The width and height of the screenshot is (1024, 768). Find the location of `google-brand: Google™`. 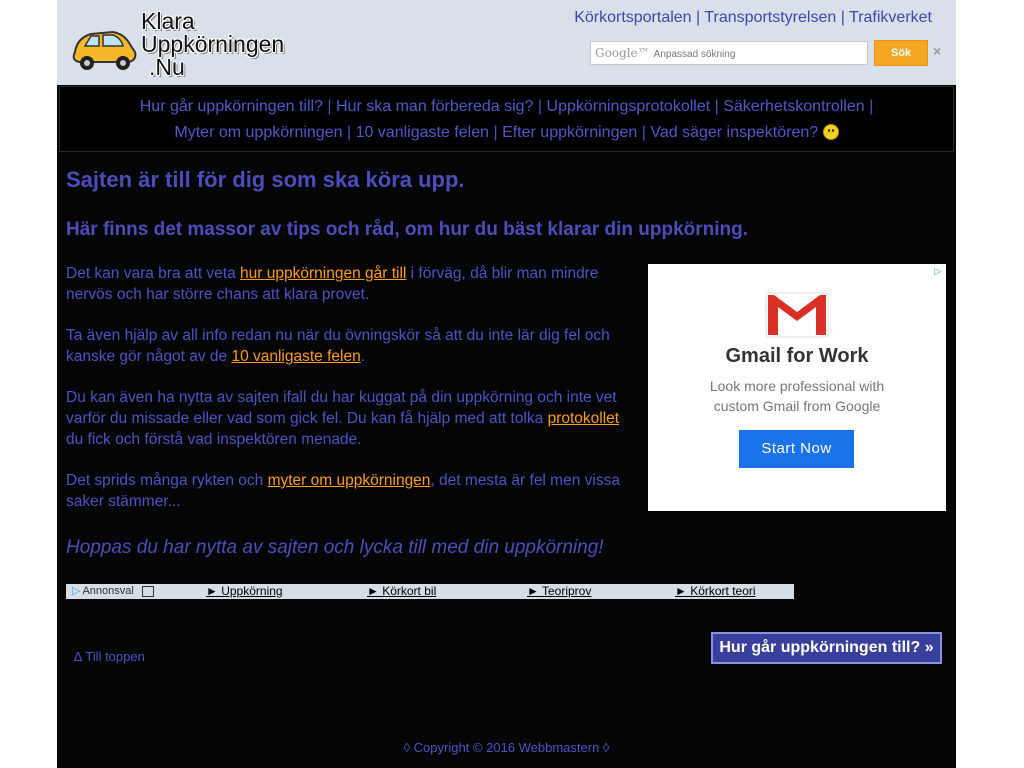

google-brand: Google™ is located at coordinates (622, 53).